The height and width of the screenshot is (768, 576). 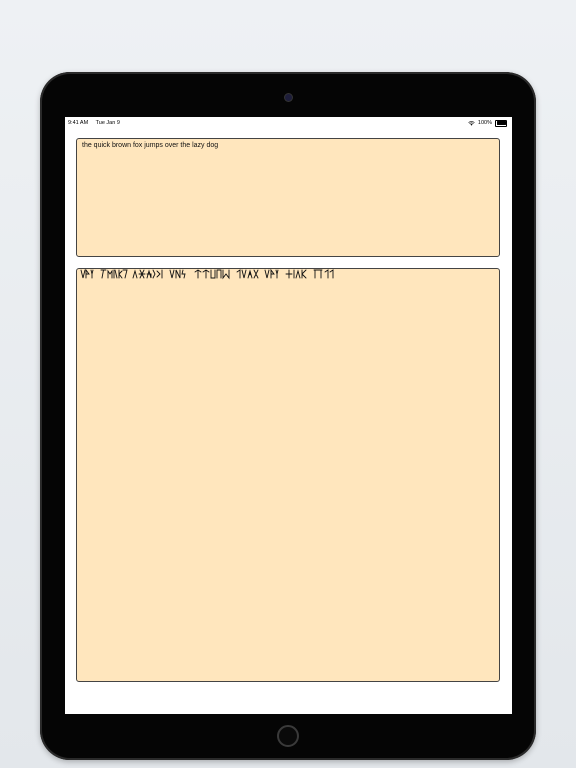 I want to click on wifi-icon, so click(x=471, y=123).